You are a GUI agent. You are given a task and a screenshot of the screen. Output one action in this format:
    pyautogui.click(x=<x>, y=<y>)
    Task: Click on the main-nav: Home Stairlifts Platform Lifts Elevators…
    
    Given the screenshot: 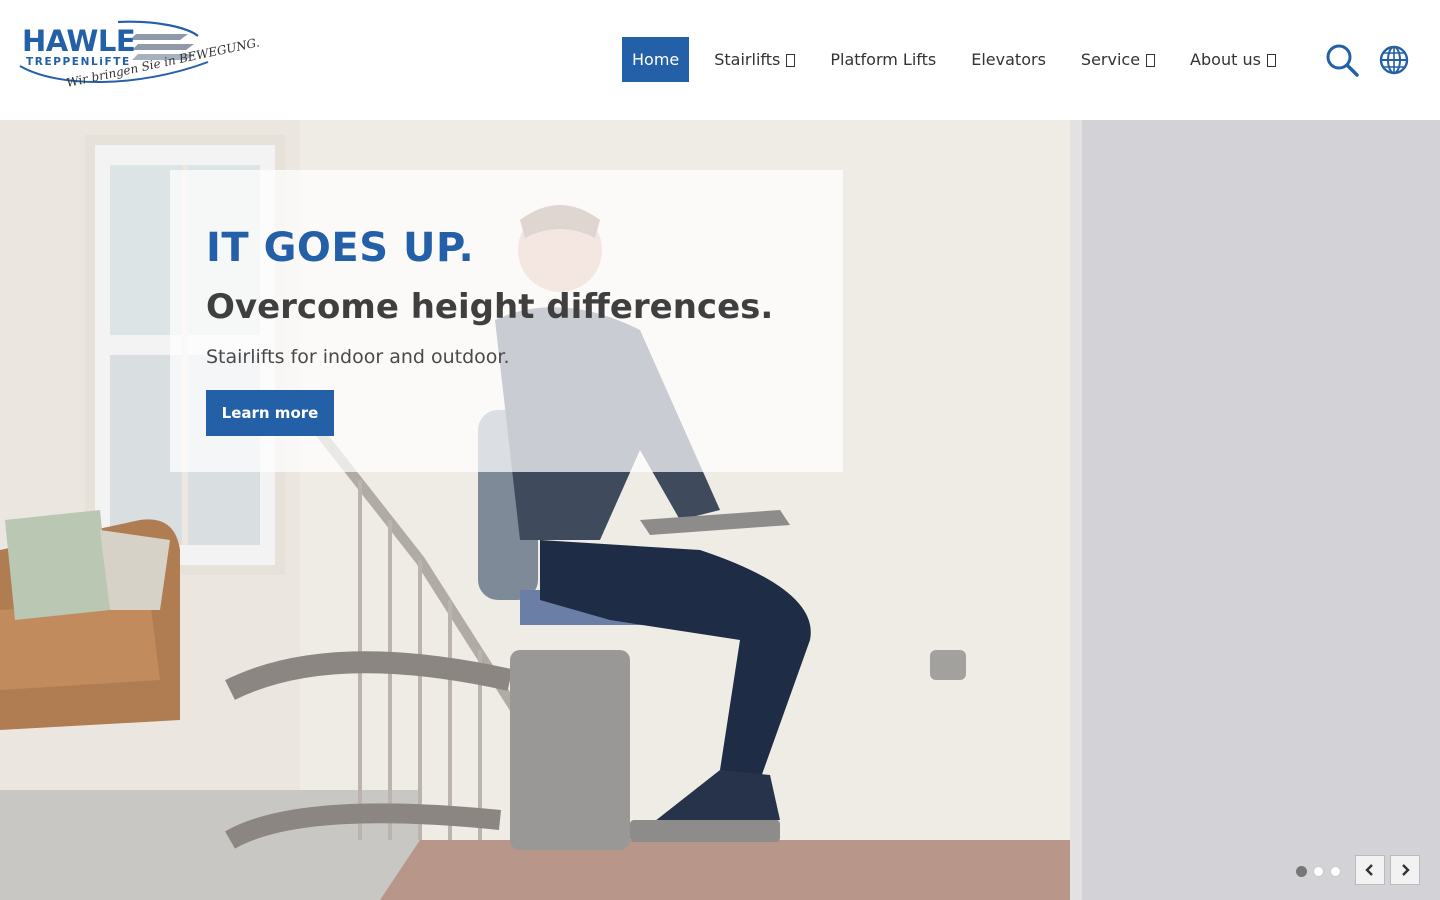 What is the action you would take?
    pyautogui.click(x=961, y=59)
    